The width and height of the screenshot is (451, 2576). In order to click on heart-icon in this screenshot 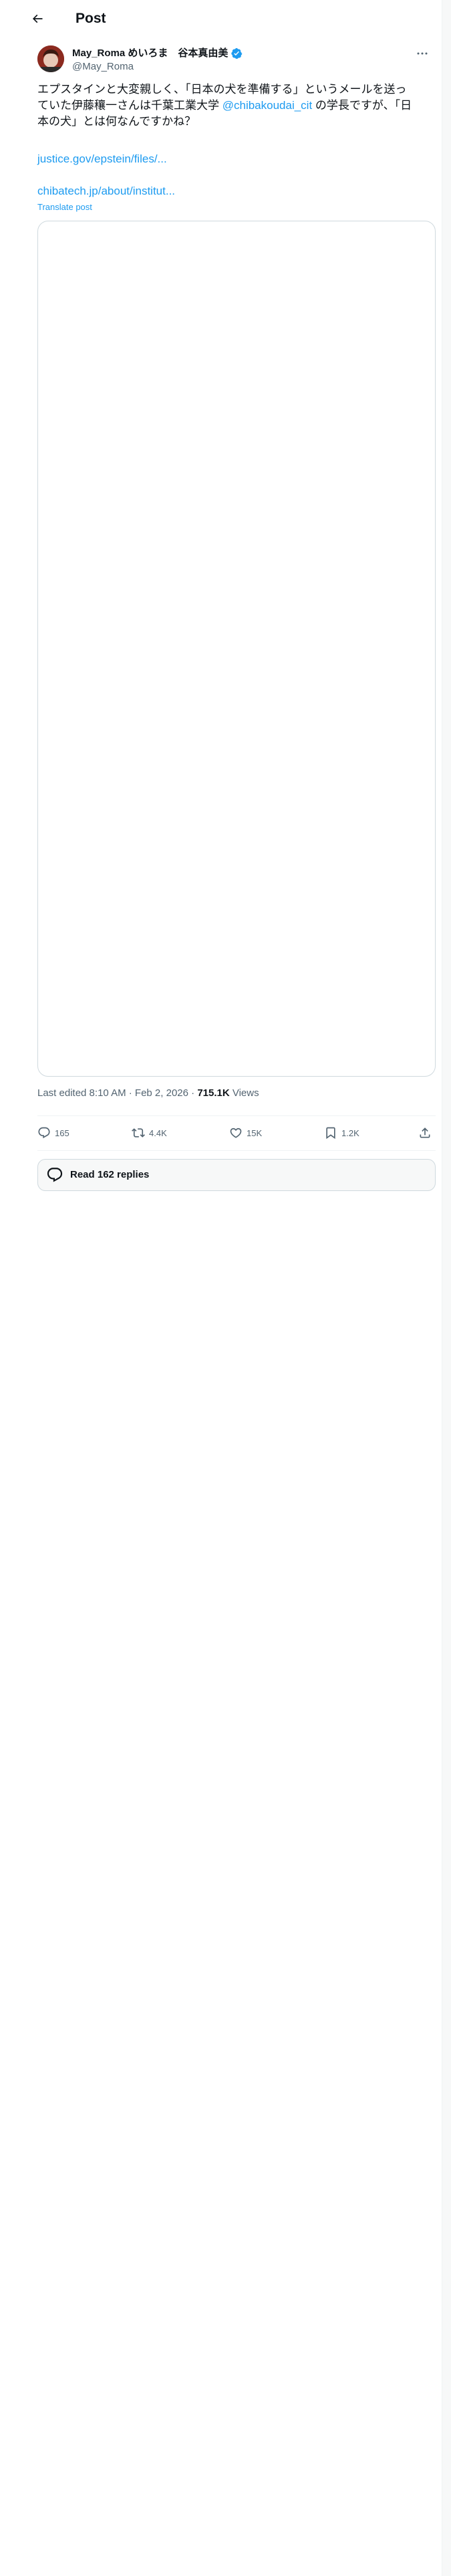, I will do `click(236, 1133)`.